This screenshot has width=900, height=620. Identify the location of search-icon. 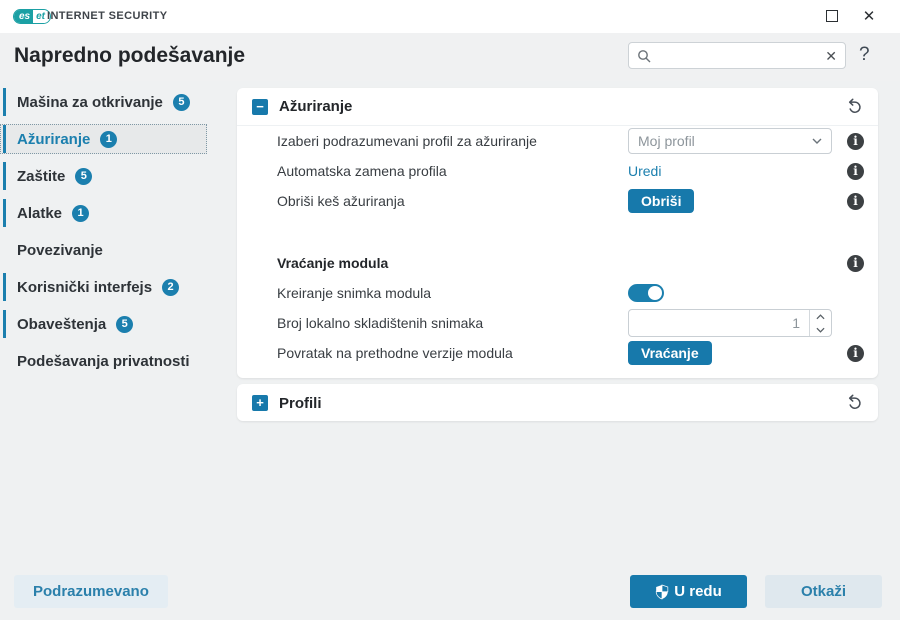
(644, 55).